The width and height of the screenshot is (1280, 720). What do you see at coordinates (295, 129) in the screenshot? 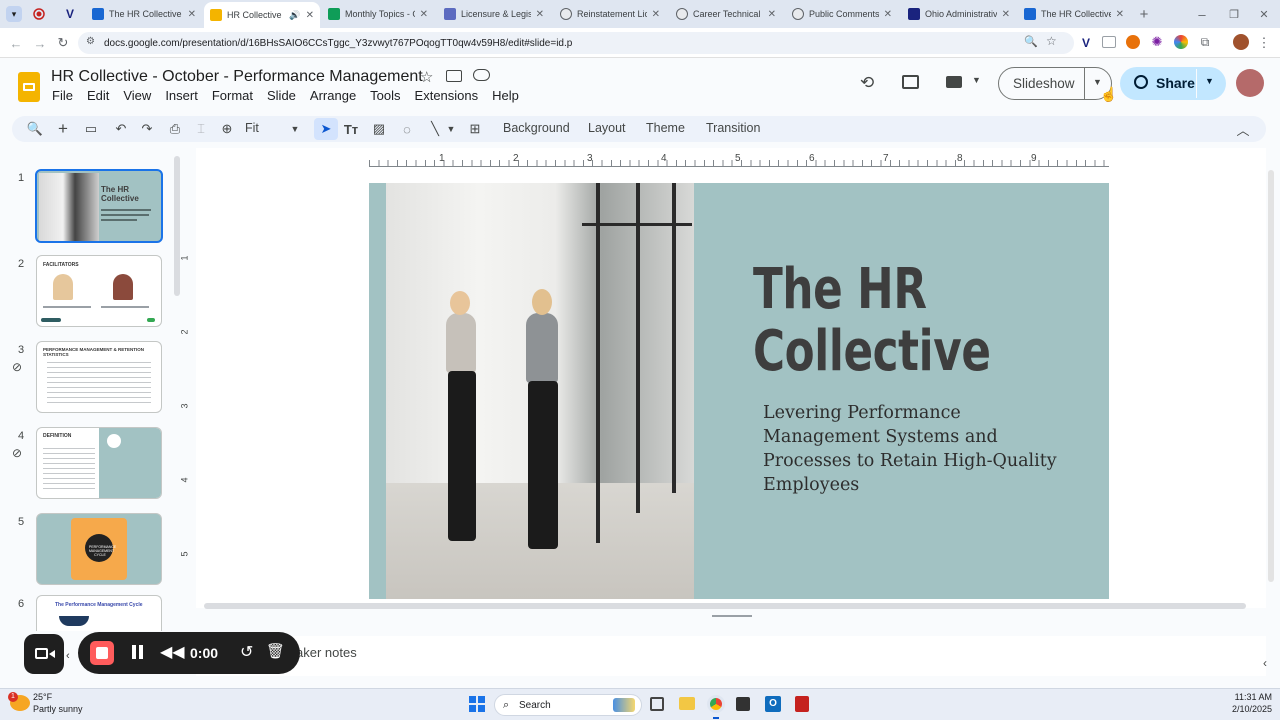
I see `zoom-dropdown-icon: ▼` at bounding box center [295, 129].